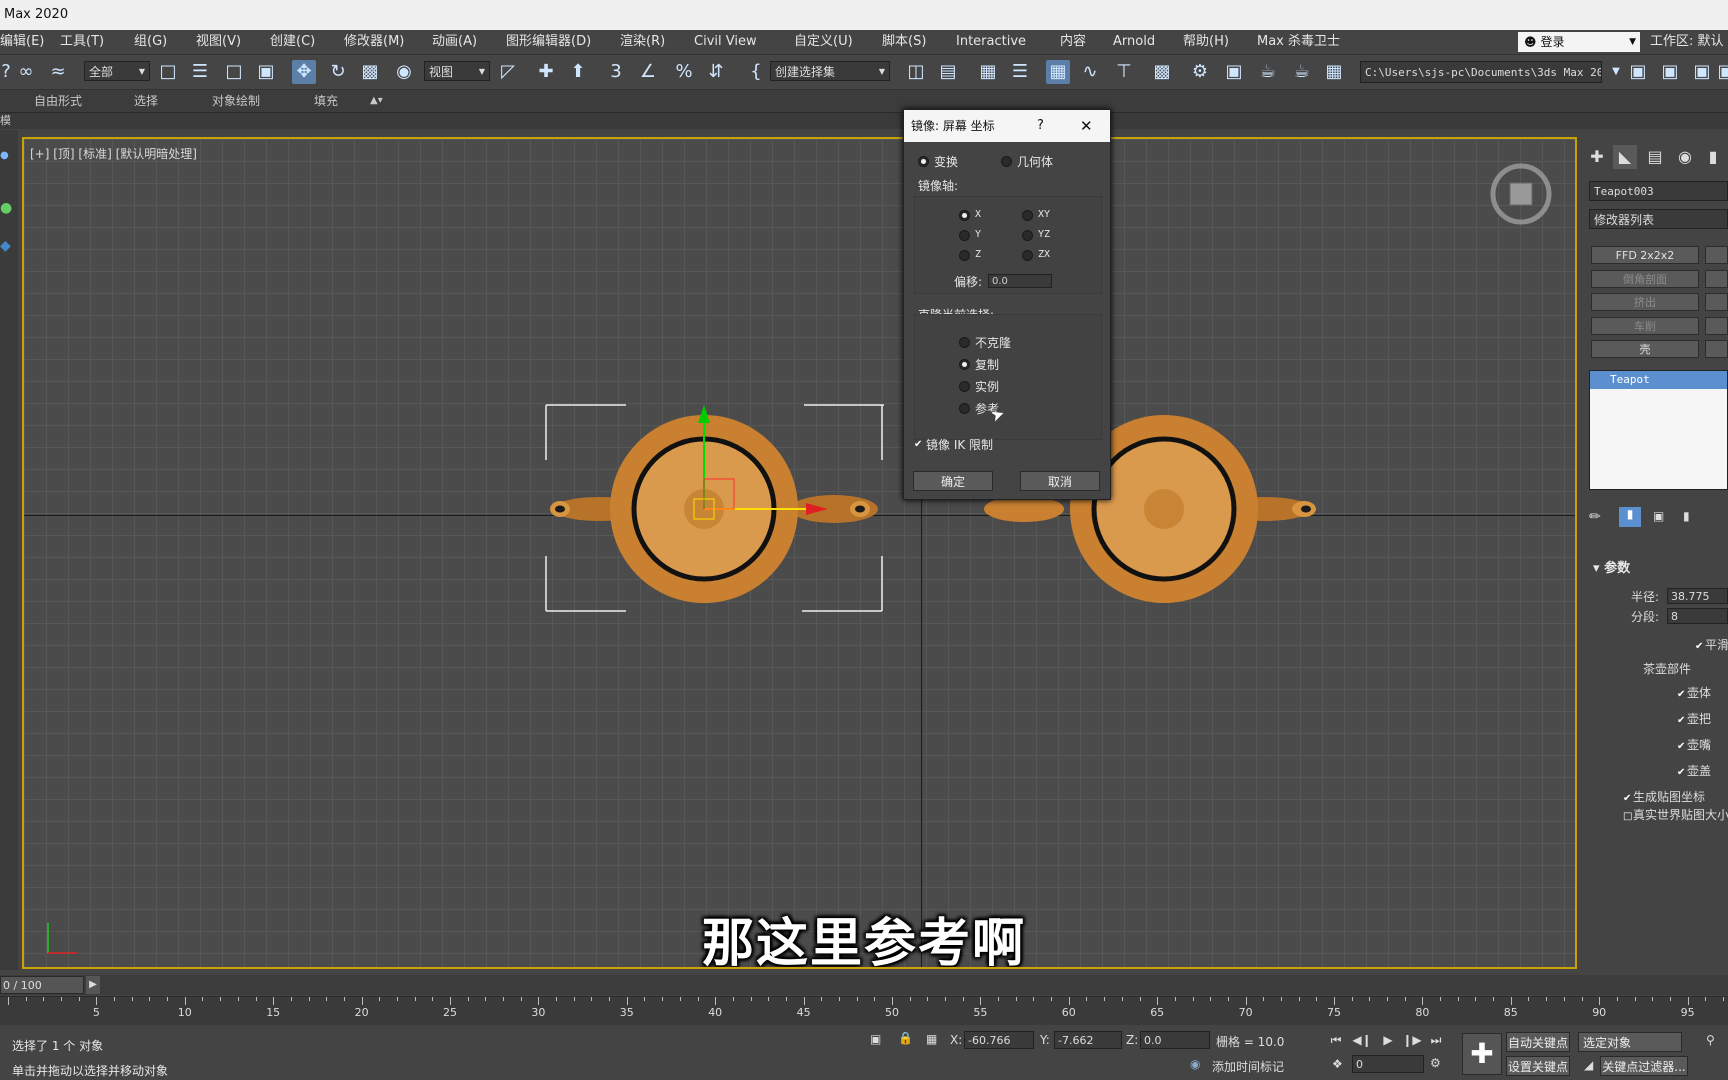 This screenshot has width=1728, height=1080. Describe the element at coordinates (1200, 72) in the screenshot. I see `render-setup-icon: ⚙` at that location.